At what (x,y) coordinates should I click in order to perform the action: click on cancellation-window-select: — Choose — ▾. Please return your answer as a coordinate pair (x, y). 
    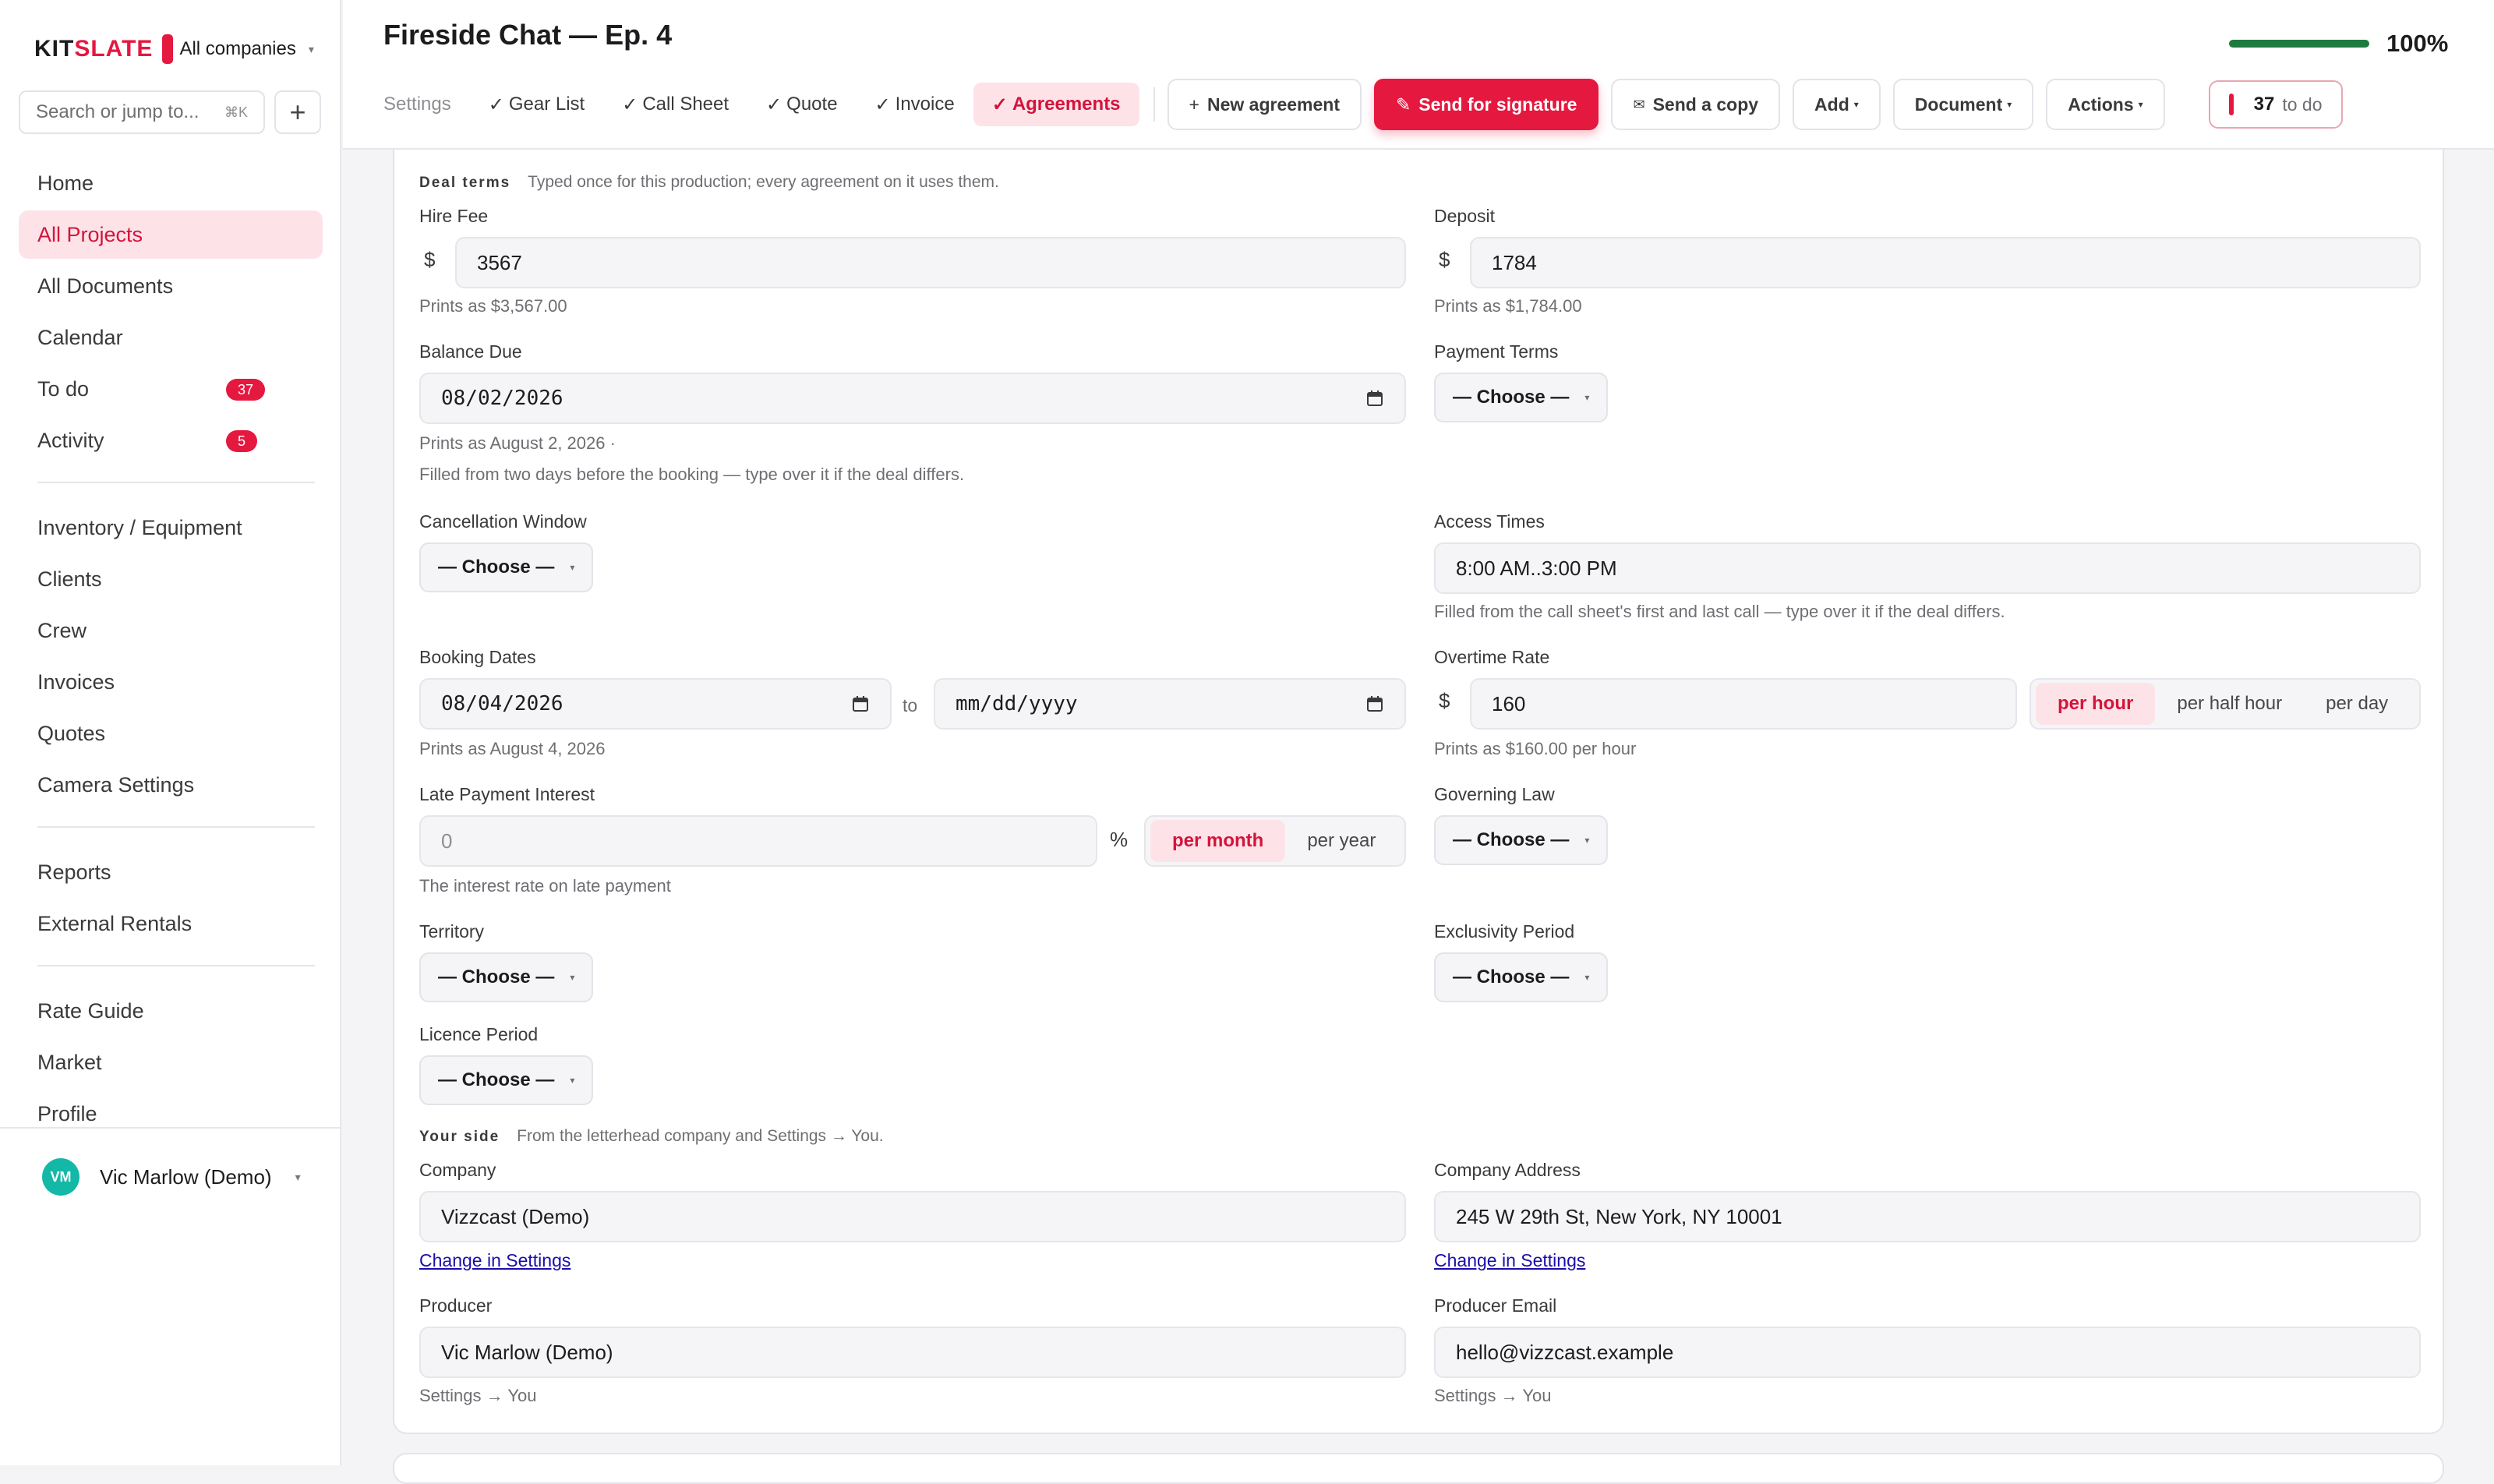
    Looking at the image, I should click on (506, 567).